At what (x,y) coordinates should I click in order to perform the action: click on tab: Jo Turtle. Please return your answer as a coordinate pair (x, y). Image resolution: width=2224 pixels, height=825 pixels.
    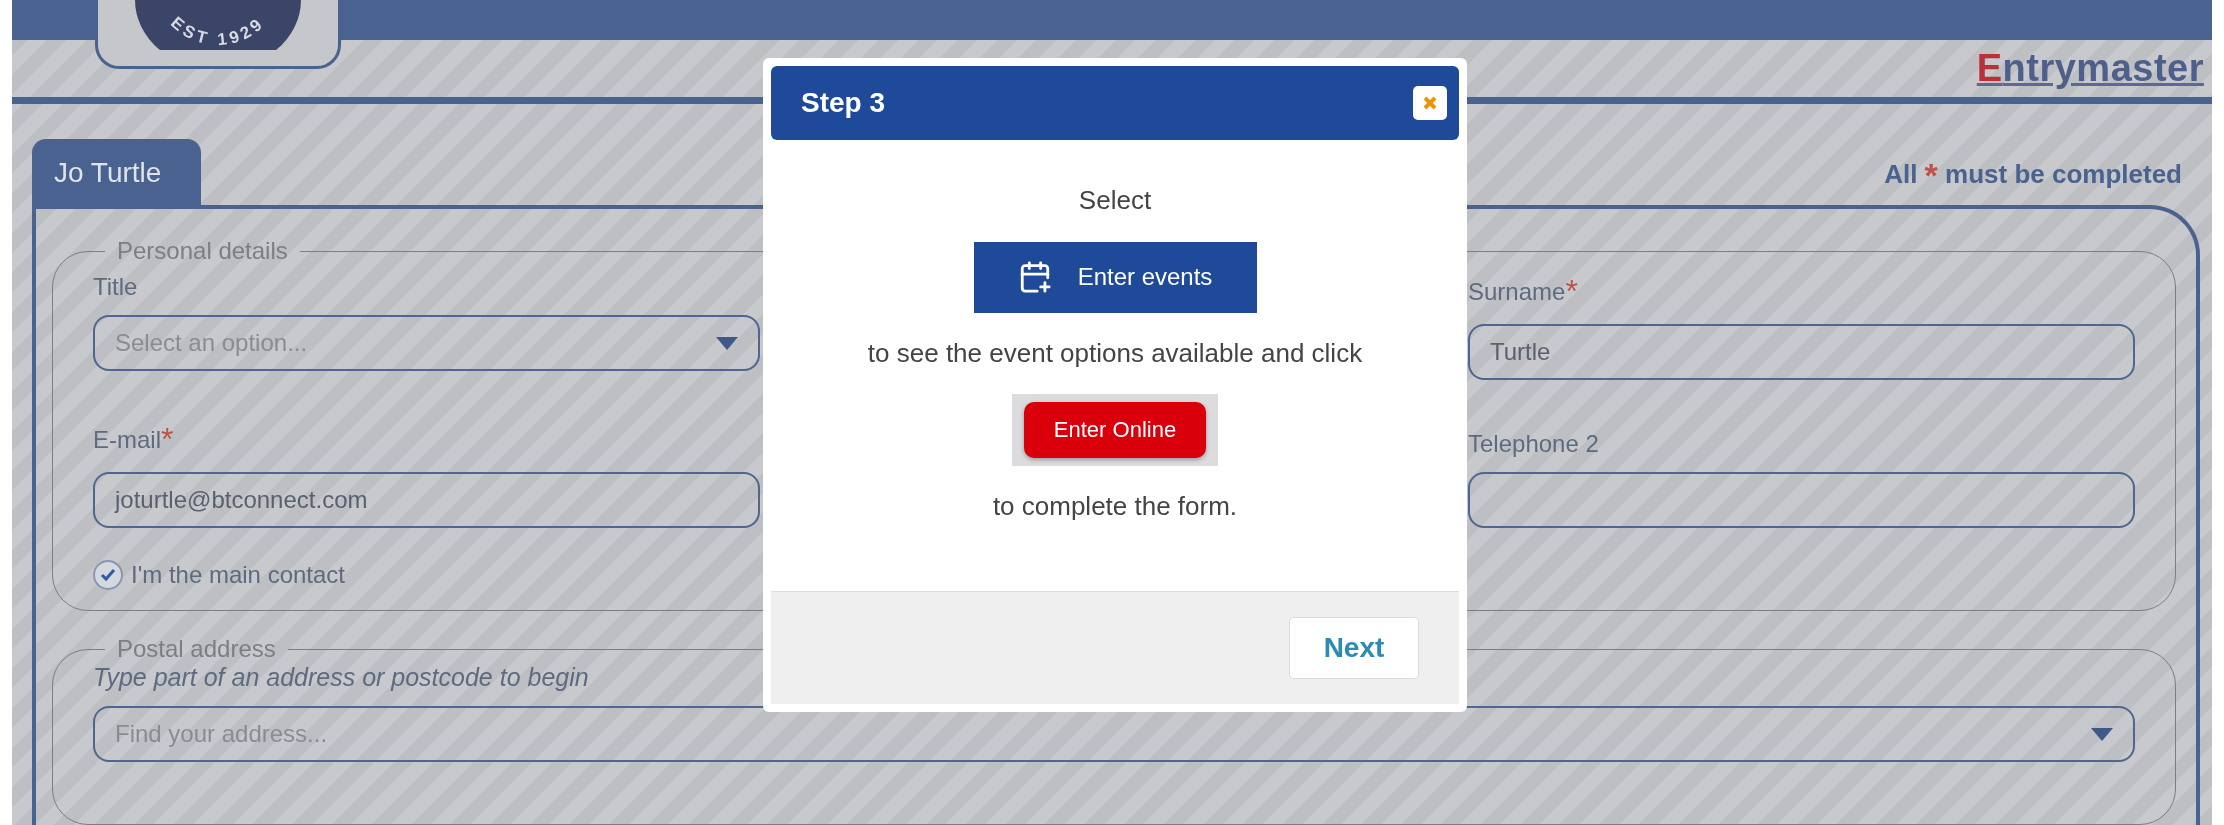
    Looking at the image, I should click on (117, 172).